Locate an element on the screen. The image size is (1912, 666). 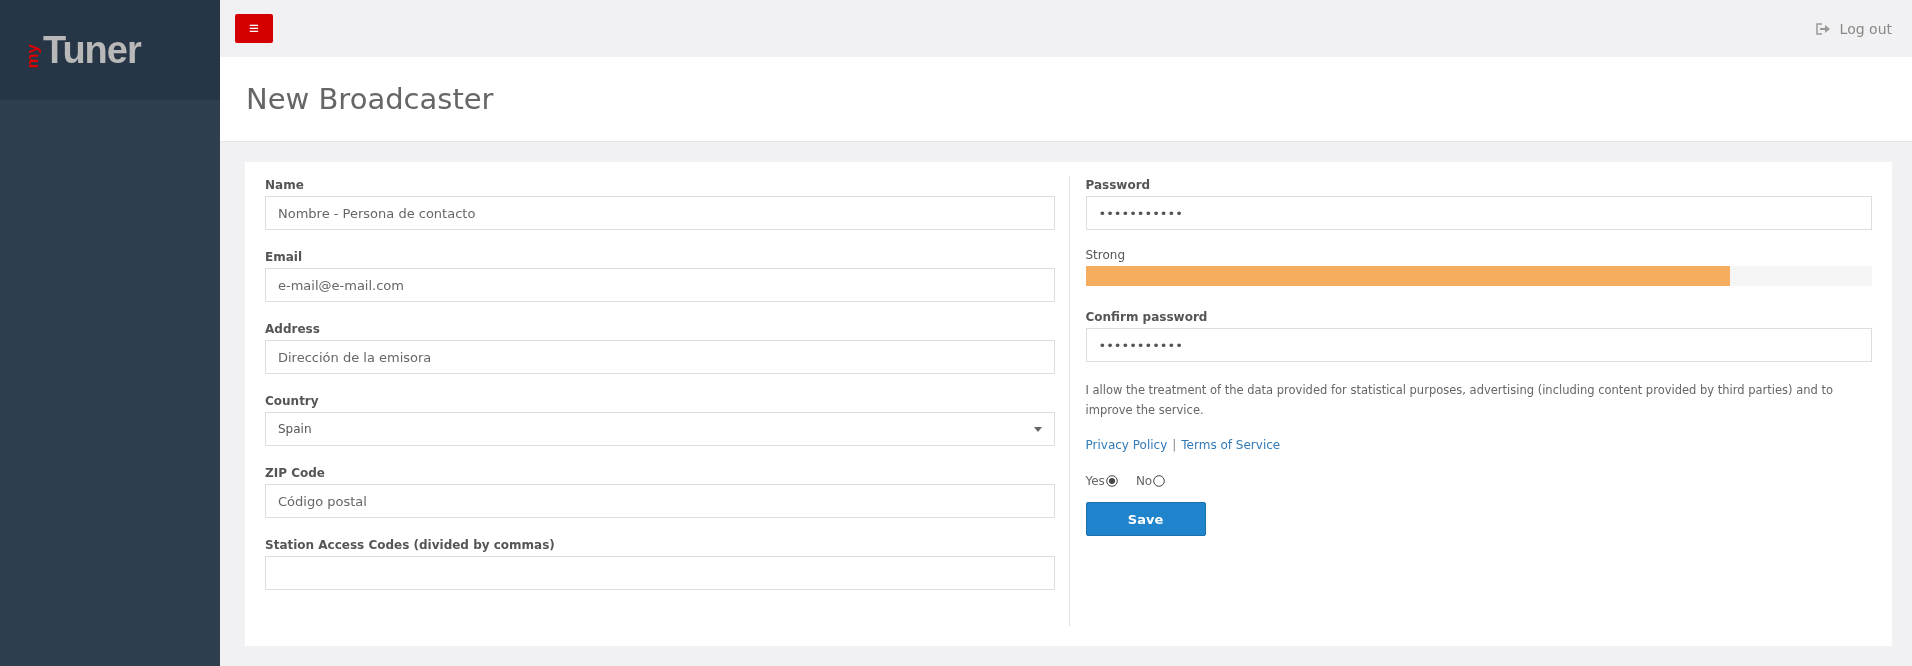
input-field is located at coordinates (660, 573).